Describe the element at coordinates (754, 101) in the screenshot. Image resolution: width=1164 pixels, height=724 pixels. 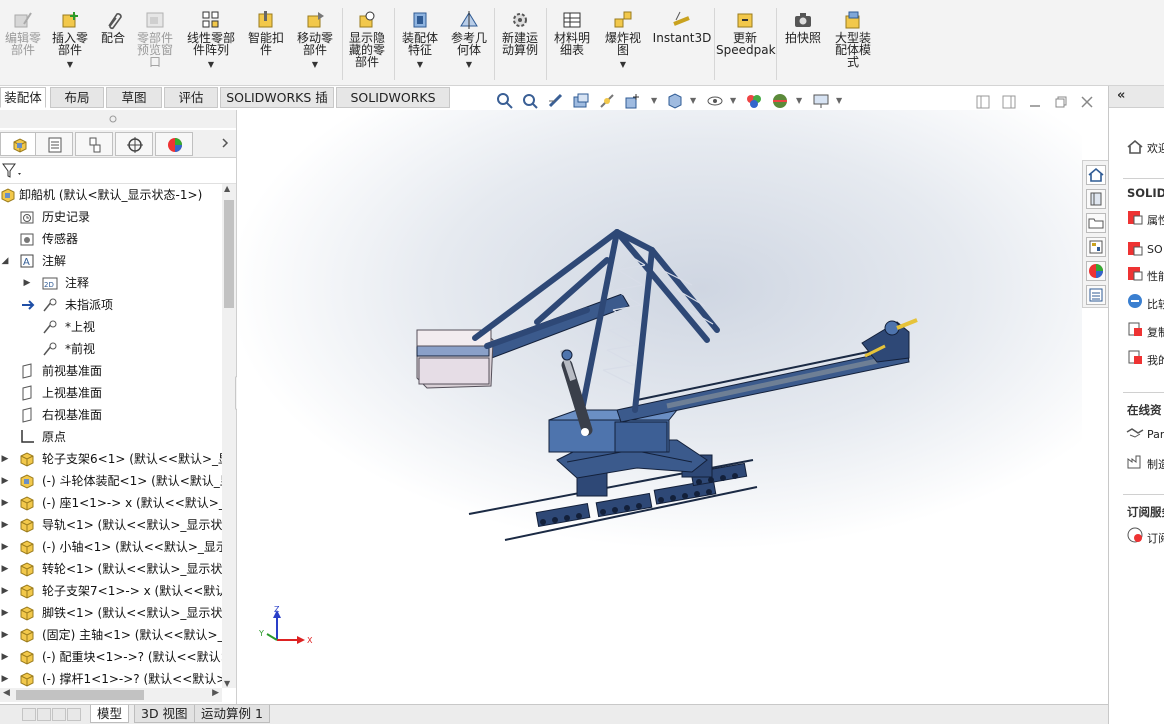
I see `edit-appearance-icon` at that location.